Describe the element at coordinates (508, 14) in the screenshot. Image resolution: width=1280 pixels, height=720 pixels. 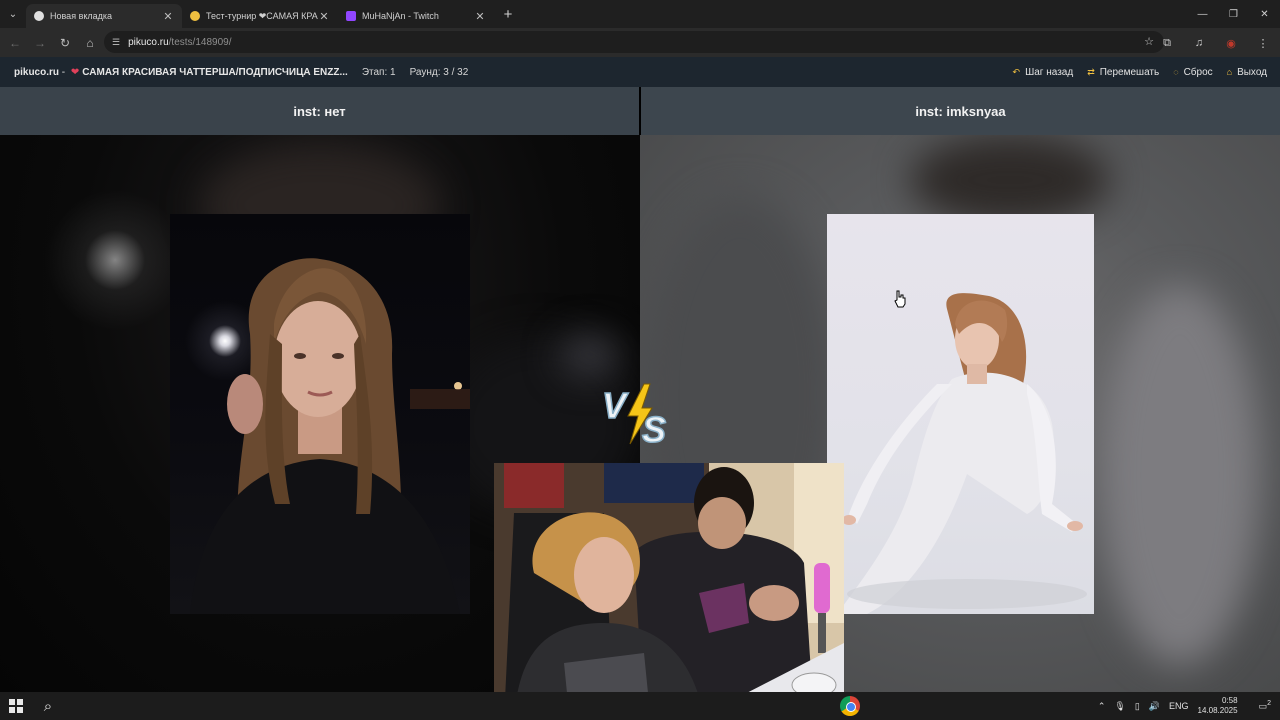
I see `new-tab-button: +` at that location.